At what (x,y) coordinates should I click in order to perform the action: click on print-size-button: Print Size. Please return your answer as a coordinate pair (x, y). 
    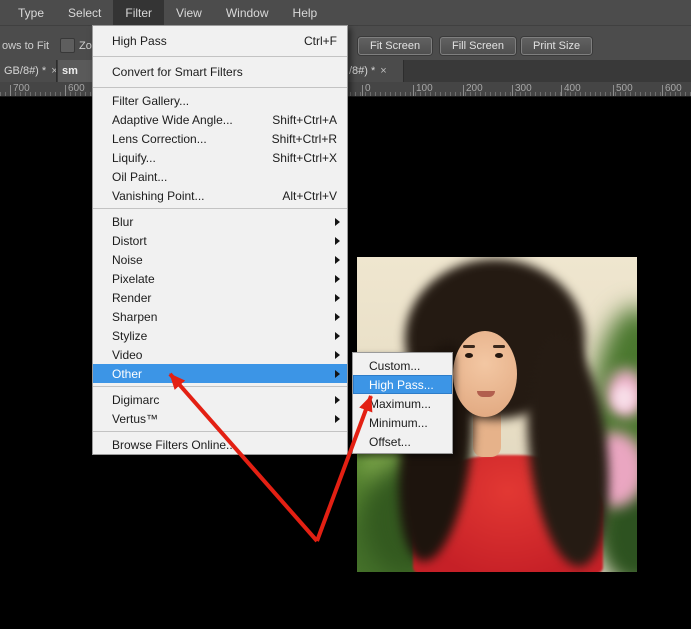
    Looking at the image, I should click on (557, 46).